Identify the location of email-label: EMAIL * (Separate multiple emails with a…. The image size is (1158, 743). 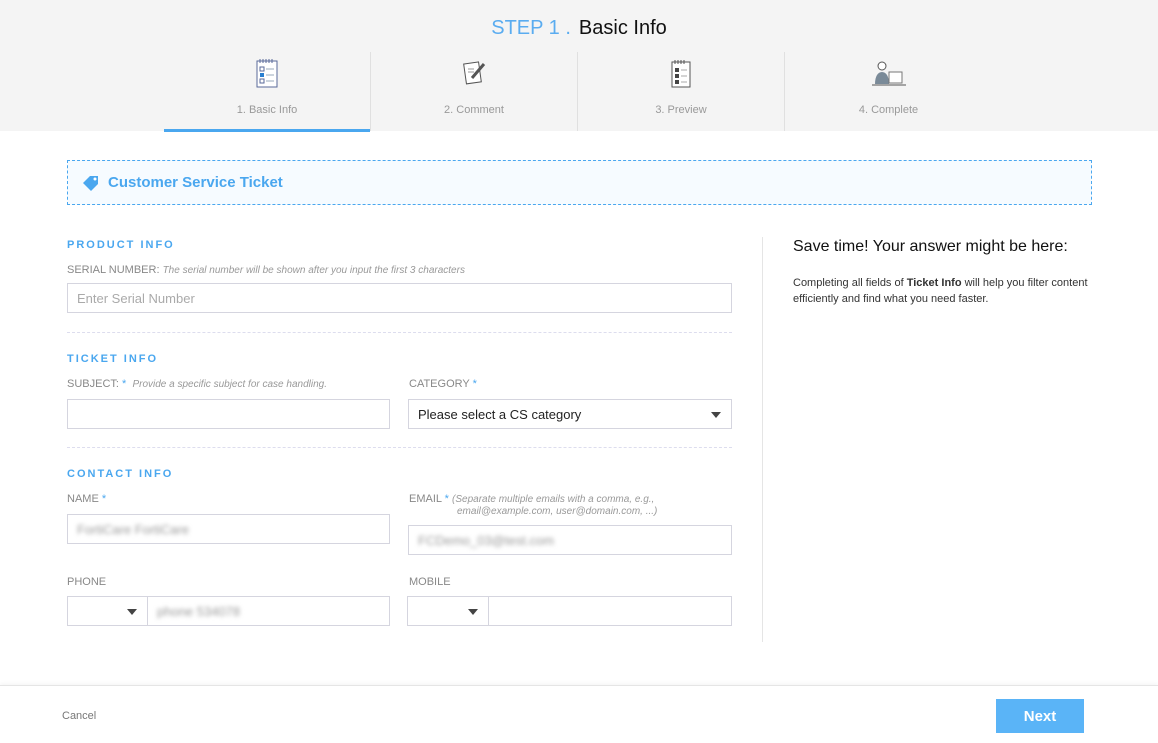
(533, 505).